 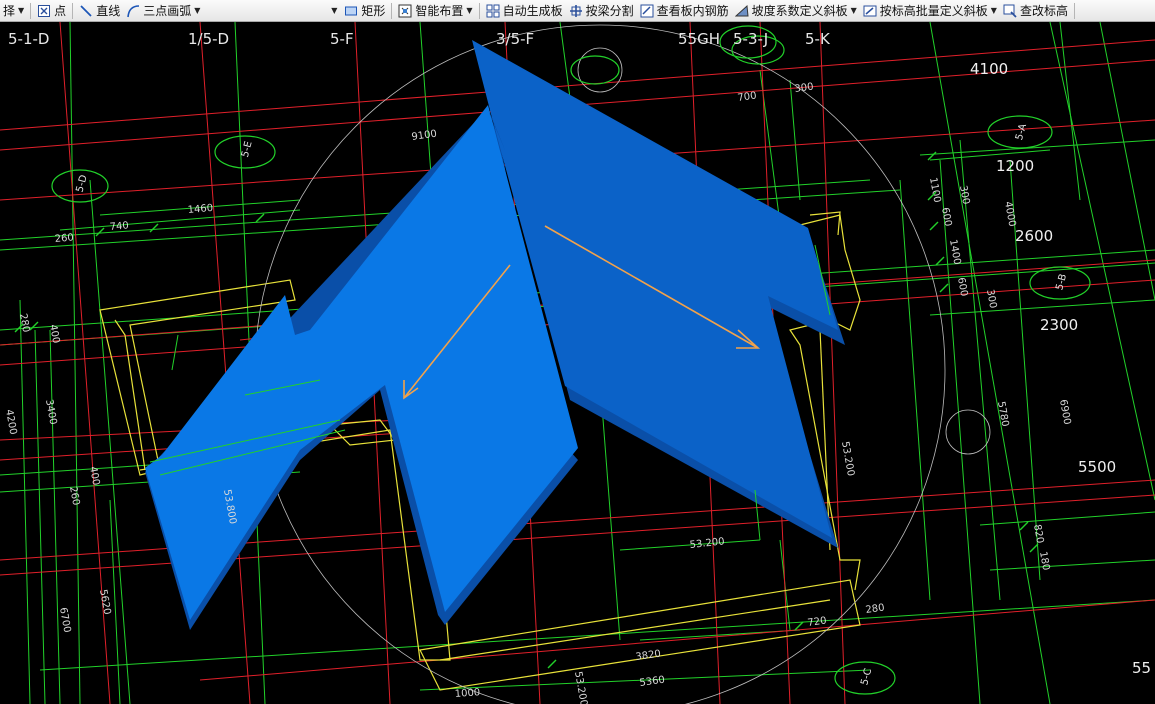 I want to click on slope-coefficient-slab-label: 坡度系数定义斜板, so click(x=799, y=11).